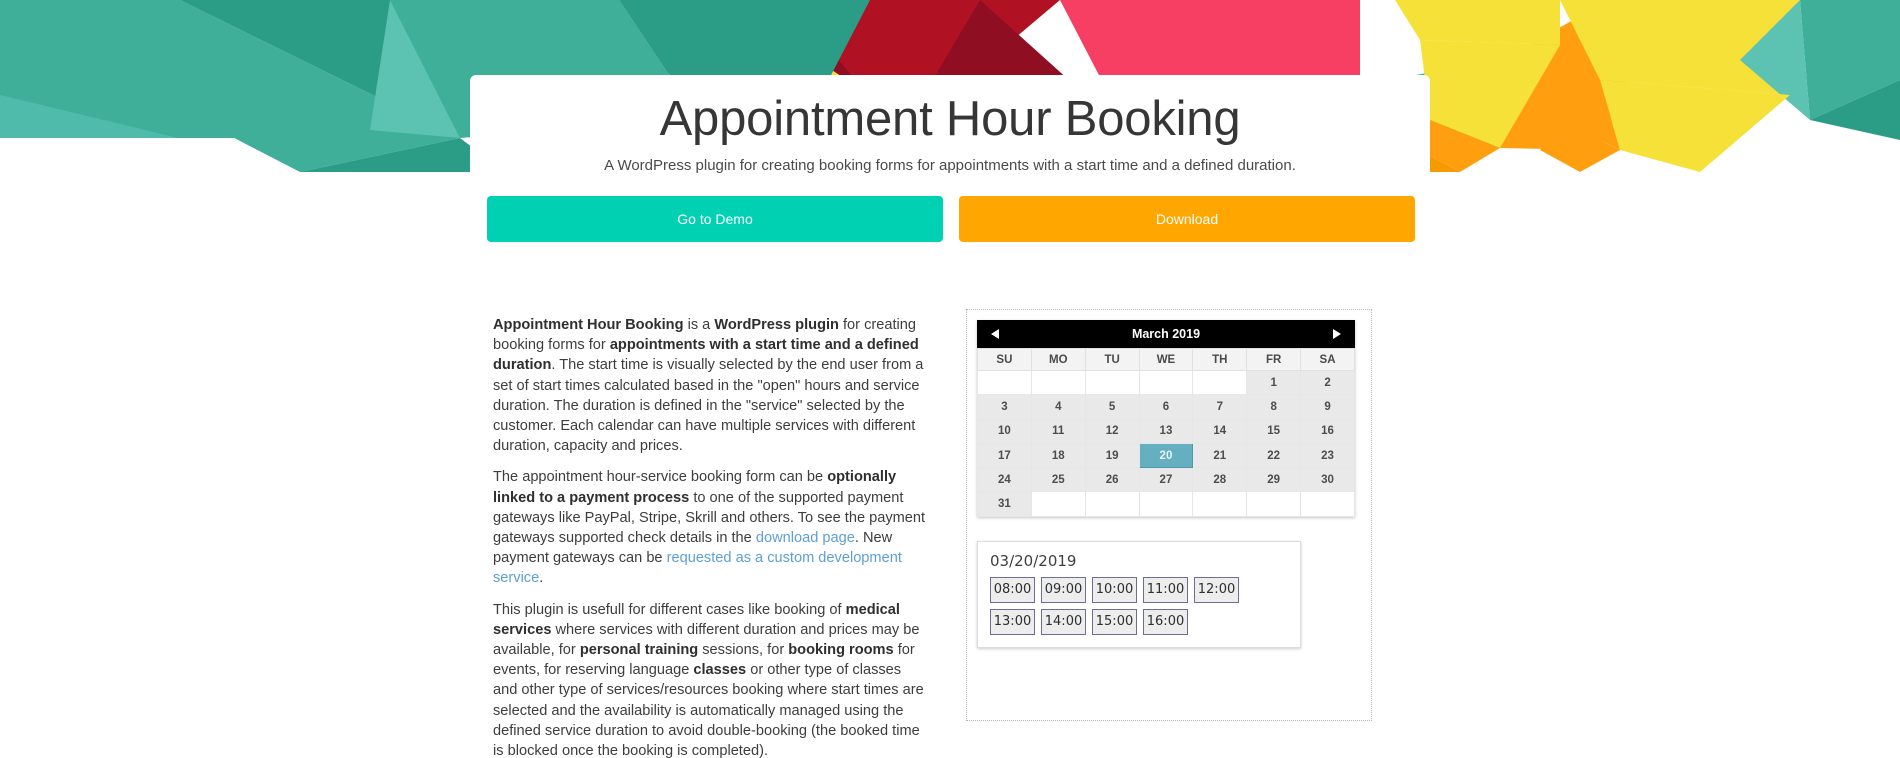 Image resolution: width=1900 pixels, height=758 pixels. I want to click on calendar-header: March 2019, so click(1166, 334).